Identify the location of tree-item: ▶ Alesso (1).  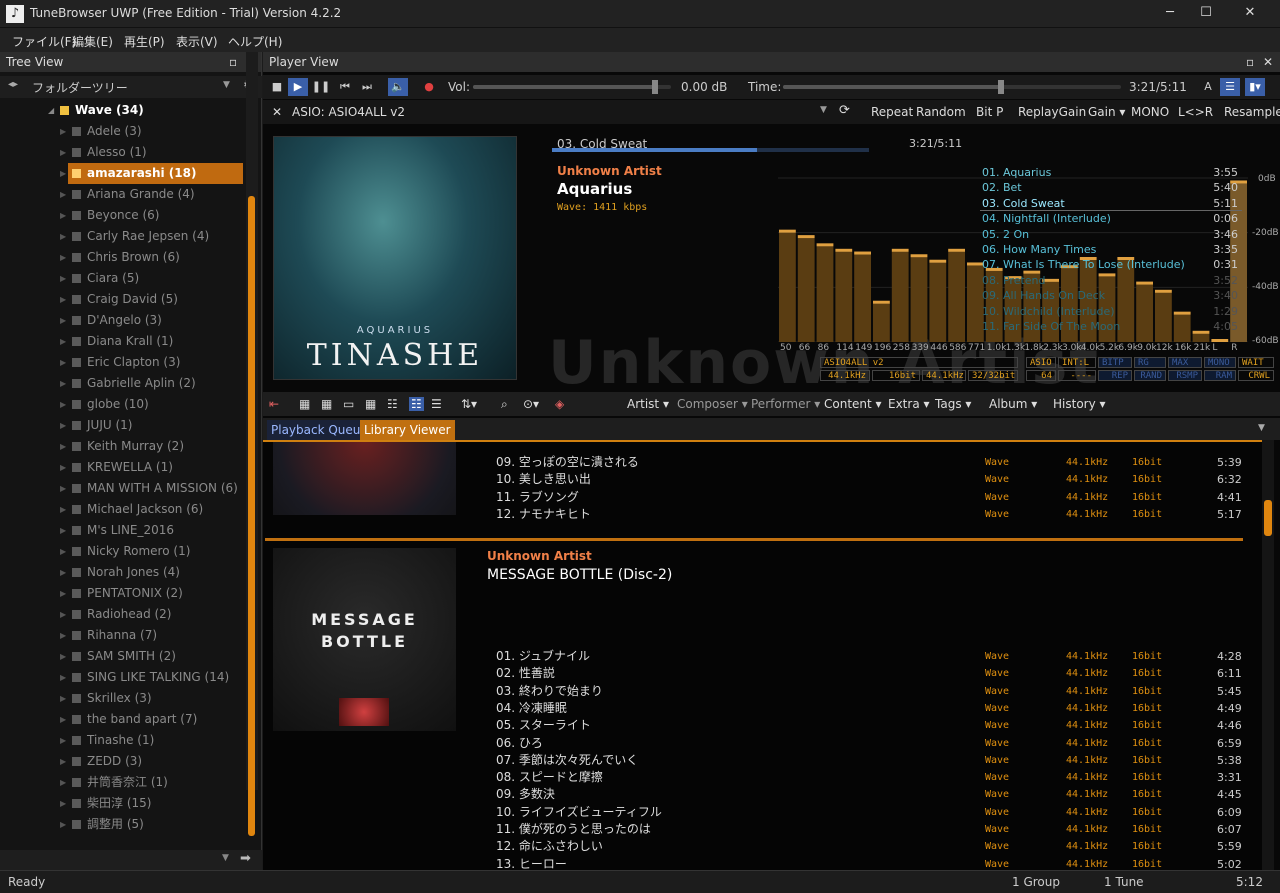
(123, 152).